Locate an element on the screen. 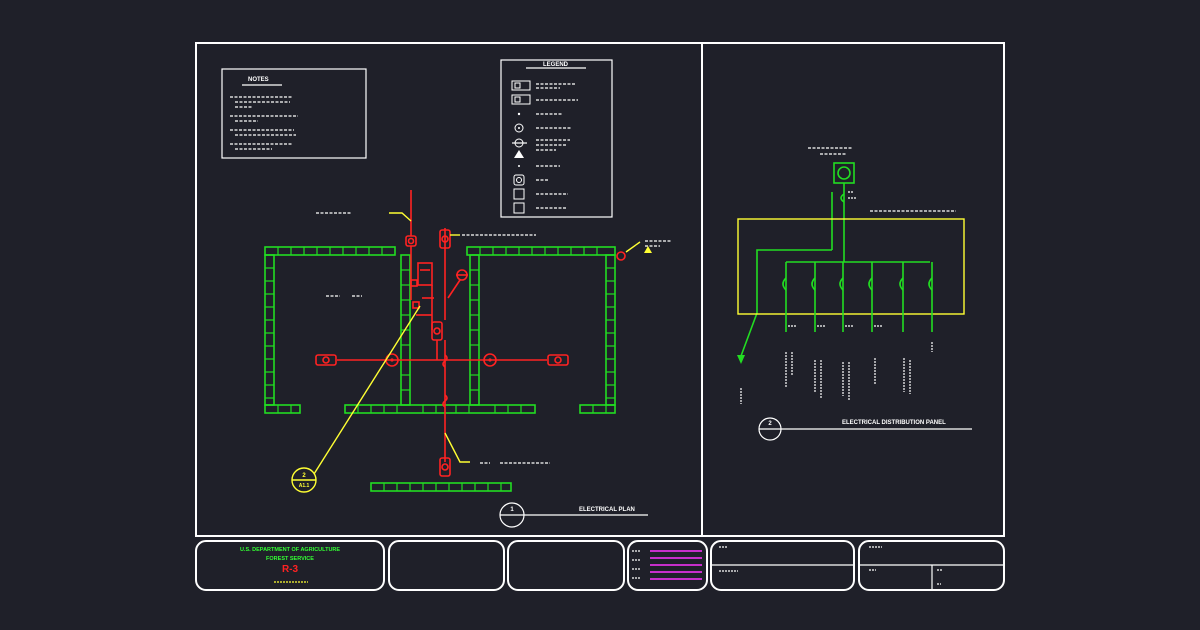 The image size is (1200, 630). panel-title: ELECTRICAL DISTRIBUTION PANEL is located at coordinates (894, 423).